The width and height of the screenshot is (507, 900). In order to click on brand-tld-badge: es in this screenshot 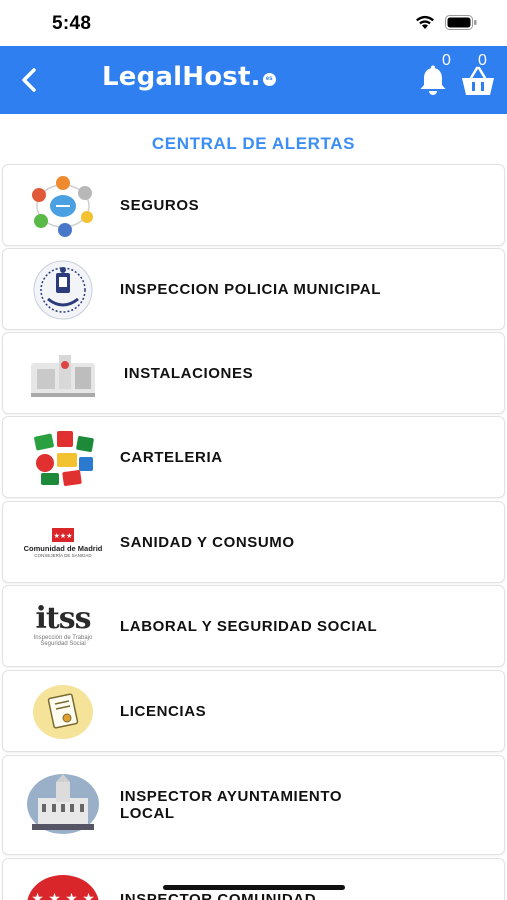, I will do `click(269, 79)`.